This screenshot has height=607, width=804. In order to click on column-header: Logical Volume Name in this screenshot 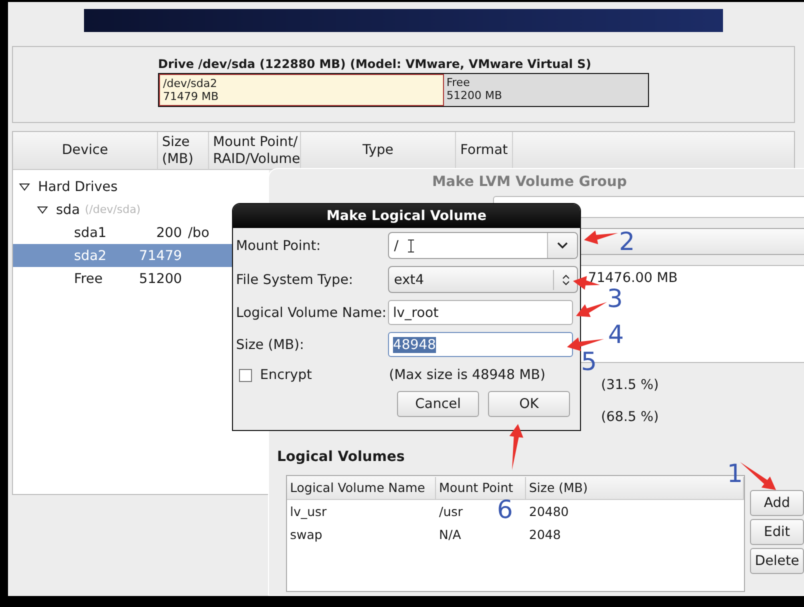, I will do `click(361, 487)`.